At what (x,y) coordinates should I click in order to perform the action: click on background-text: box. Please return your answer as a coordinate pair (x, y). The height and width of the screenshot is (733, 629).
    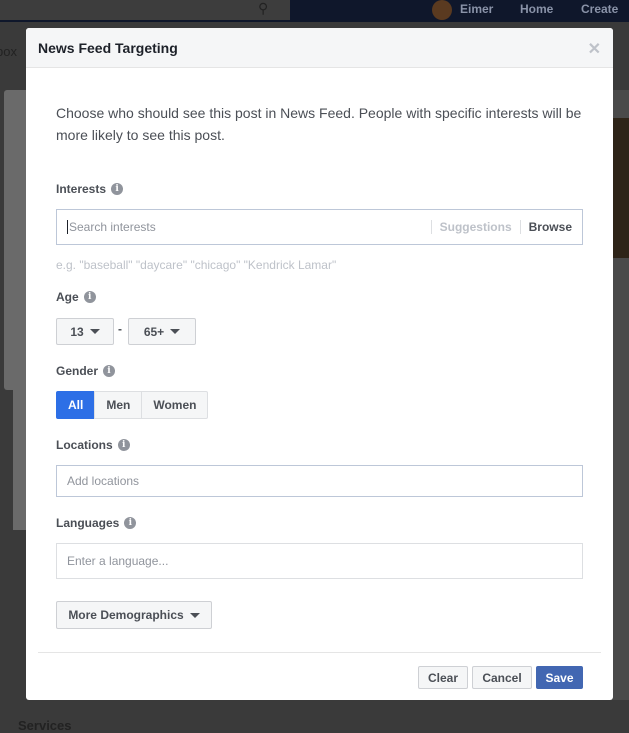
    Looking at the image, I should click on (8, 51).